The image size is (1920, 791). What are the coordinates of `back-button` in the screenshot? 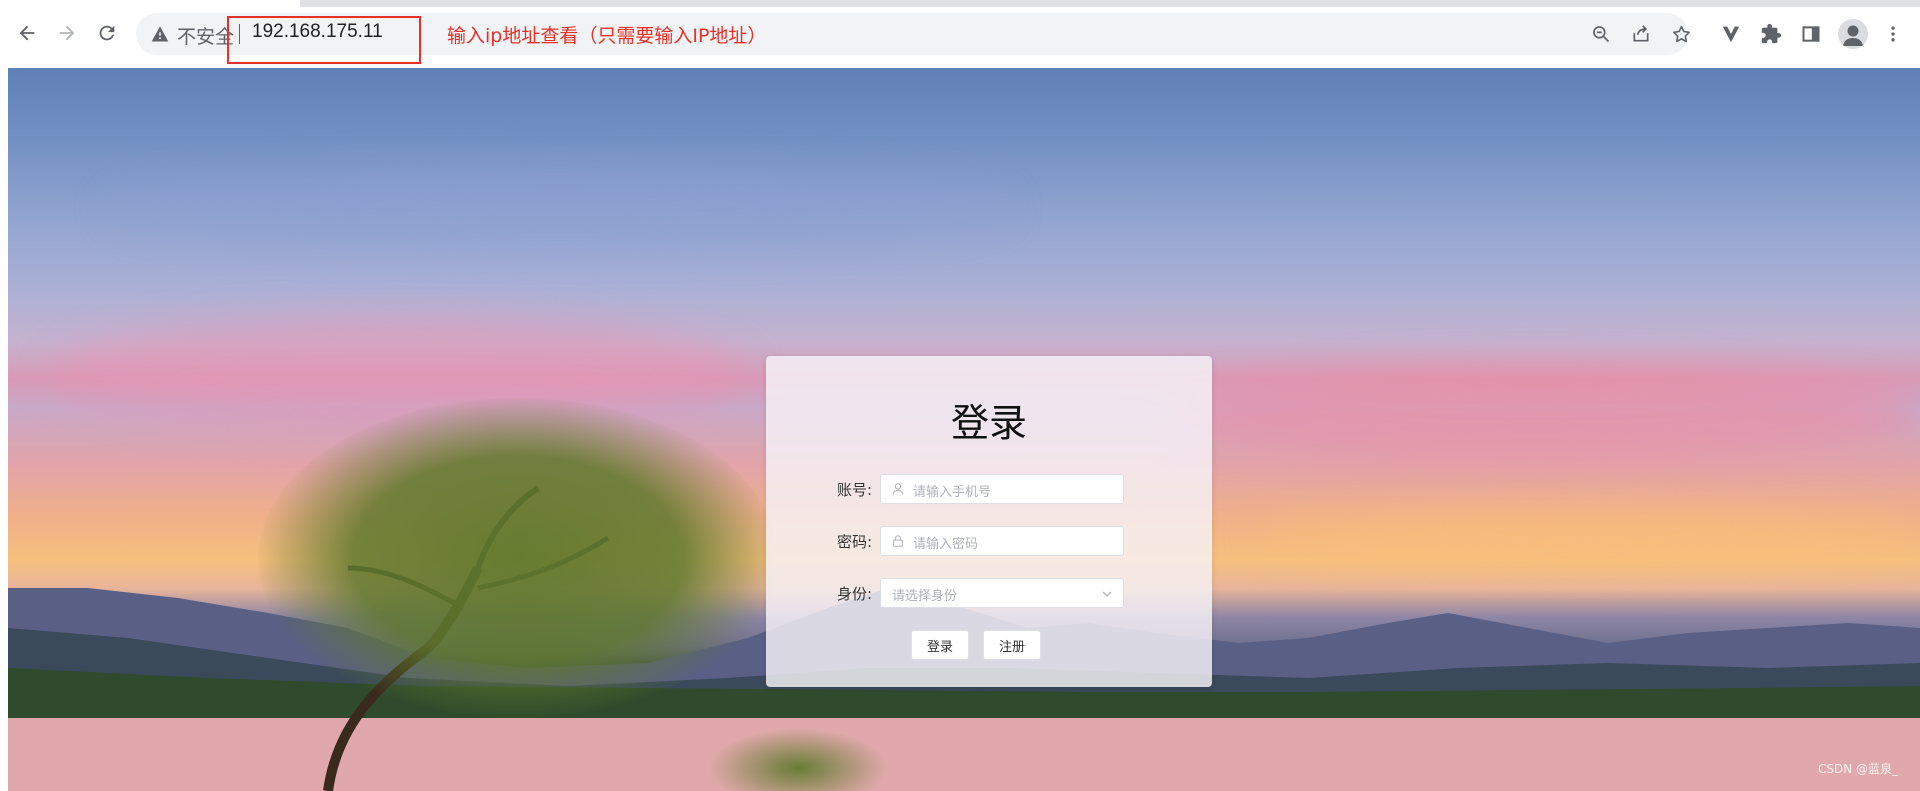 It's located at (27, 33).